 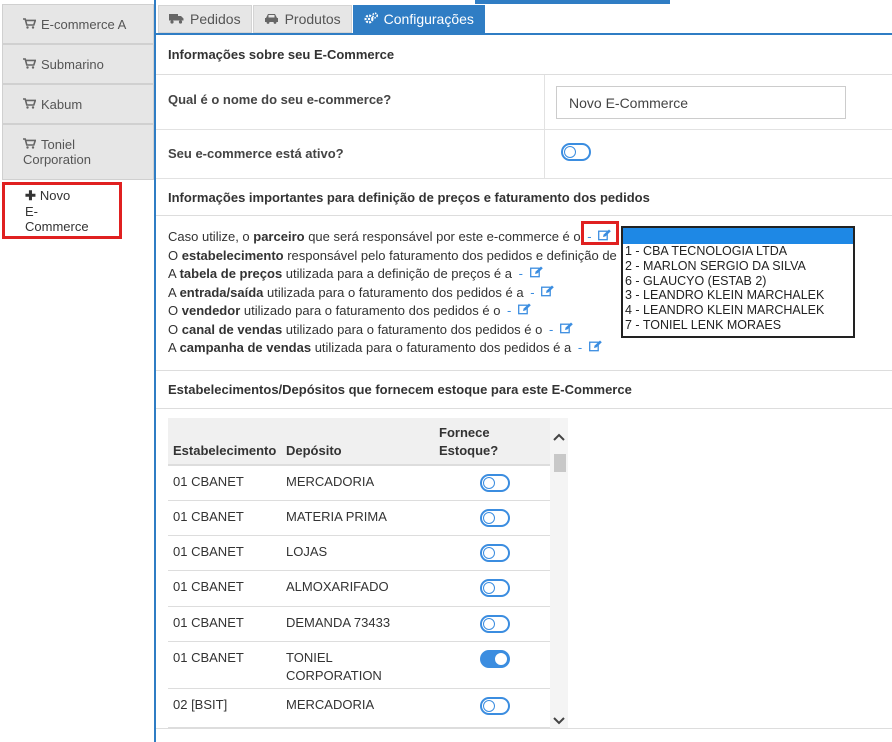 What do you see at coordinates (225, 450) in the screenshot?
I see `col-header-estabelecimento: Estabelecimento` at bounding box center [225, 450].